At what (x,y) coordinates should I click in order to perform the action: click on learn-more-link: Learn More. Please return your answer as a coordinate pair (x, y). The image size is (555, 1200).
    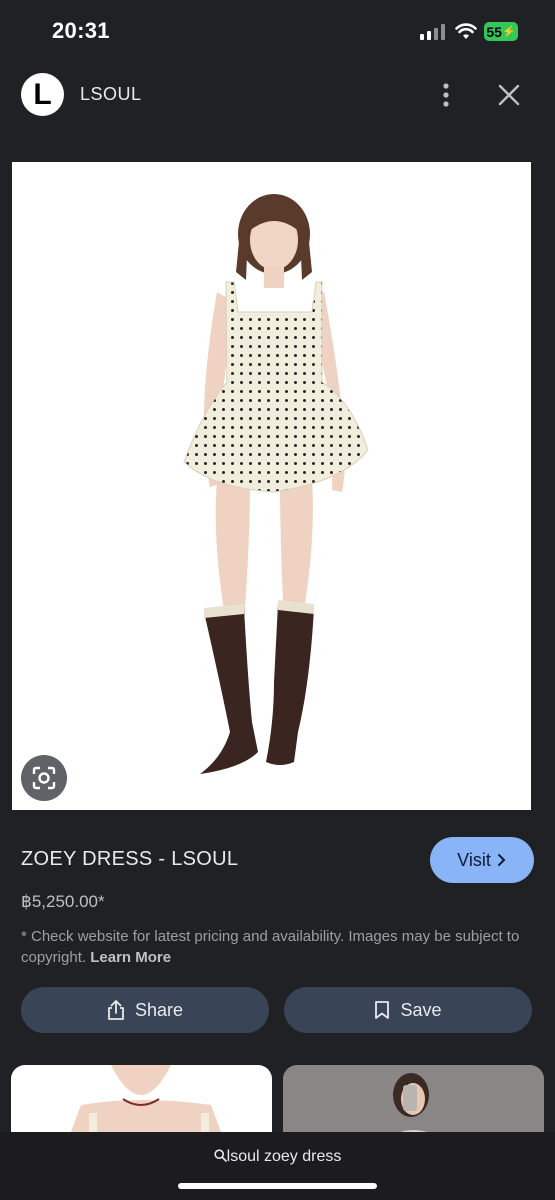
    Looking at the image, I should click on (130, 957).